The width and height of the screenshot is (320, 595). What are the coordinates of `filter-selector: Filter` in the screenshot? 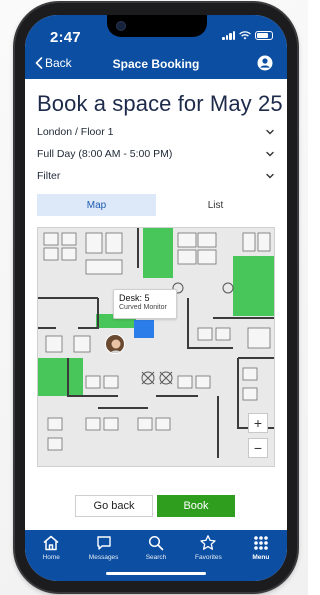 It's located at (156, 176).